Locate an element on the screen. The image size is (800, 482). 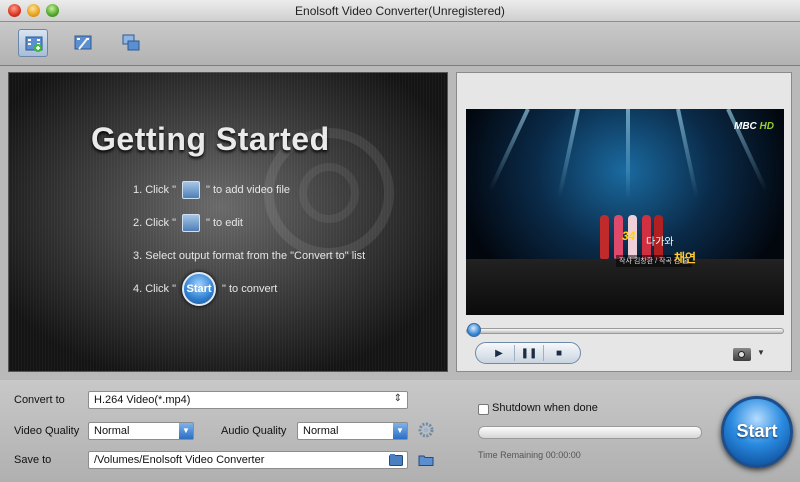
caption-number: 34 is located at coordinates (629, 236).